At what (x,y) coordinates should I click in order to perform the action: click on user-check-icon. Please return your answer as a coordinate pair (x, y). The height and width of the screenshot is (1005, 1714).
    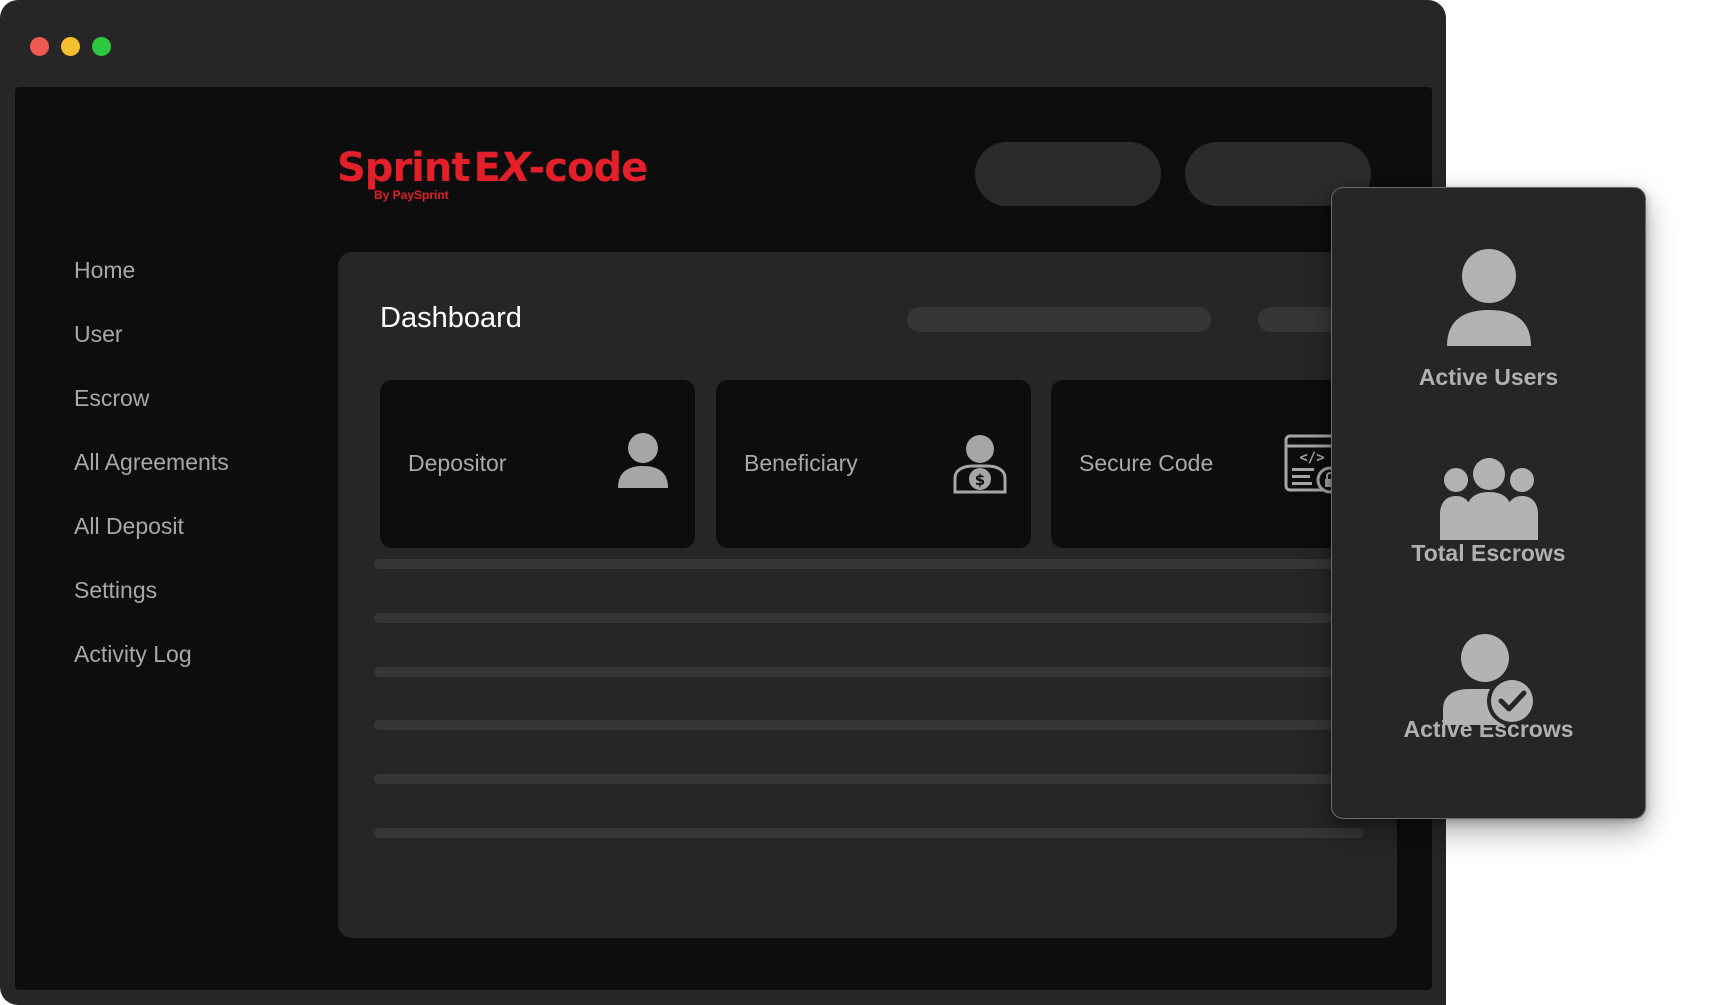
    Looking at the image, I should click on (1489, 680).